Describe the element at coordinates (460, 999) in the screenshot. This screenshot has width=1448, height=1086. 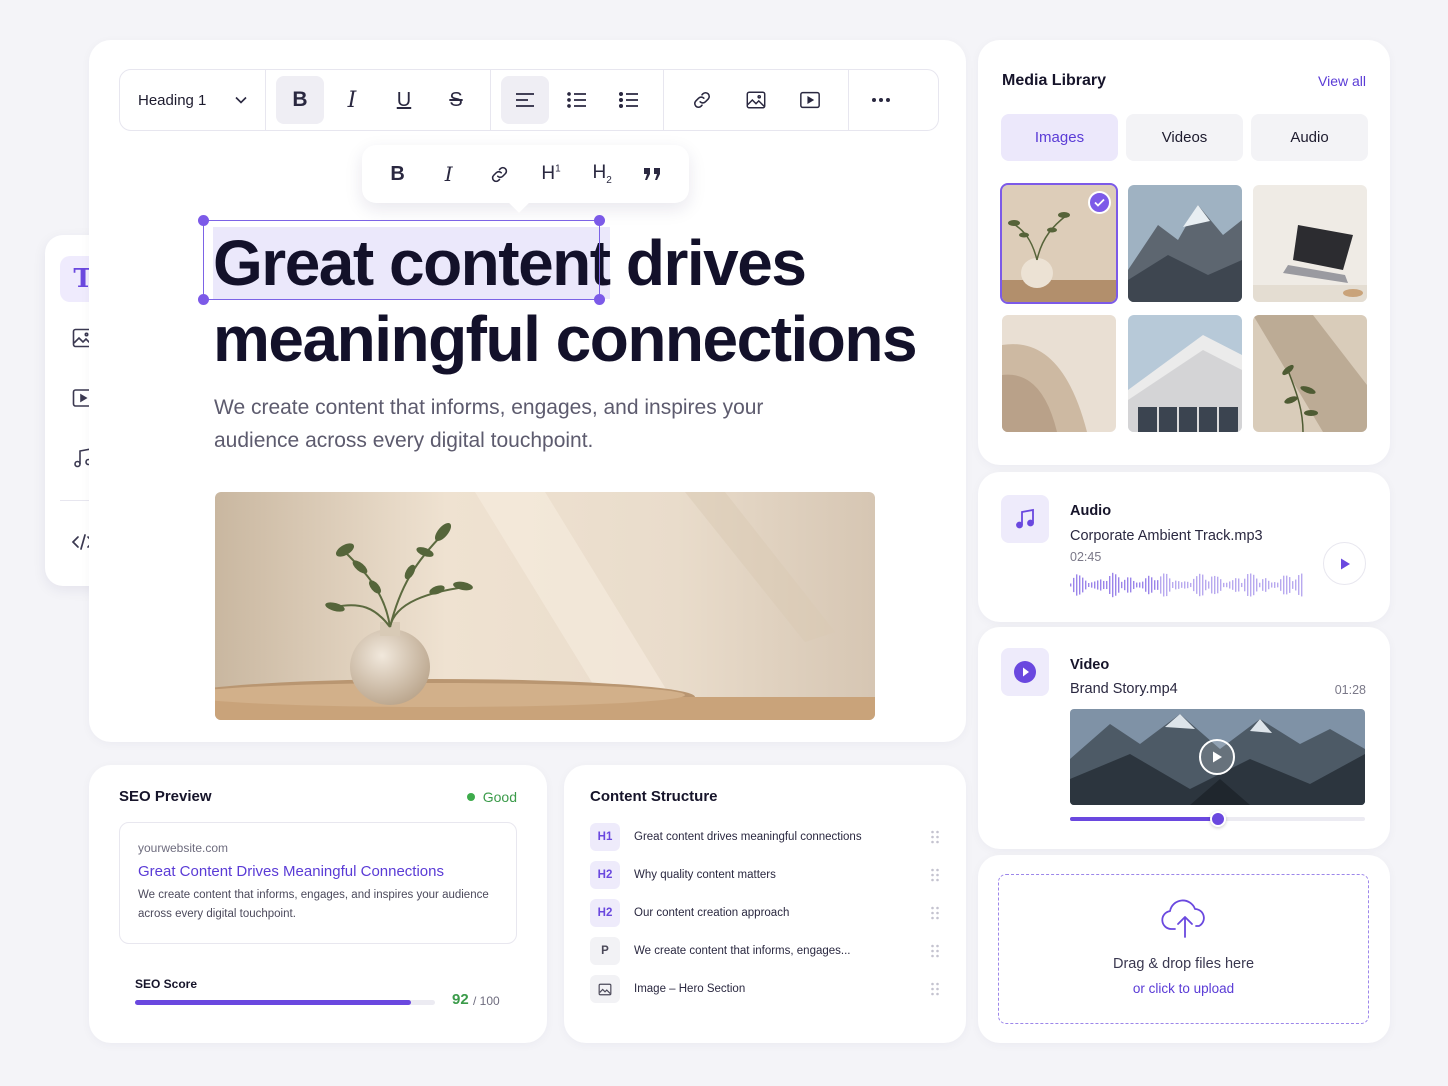
I see `seo-score-value: 92` at that location.